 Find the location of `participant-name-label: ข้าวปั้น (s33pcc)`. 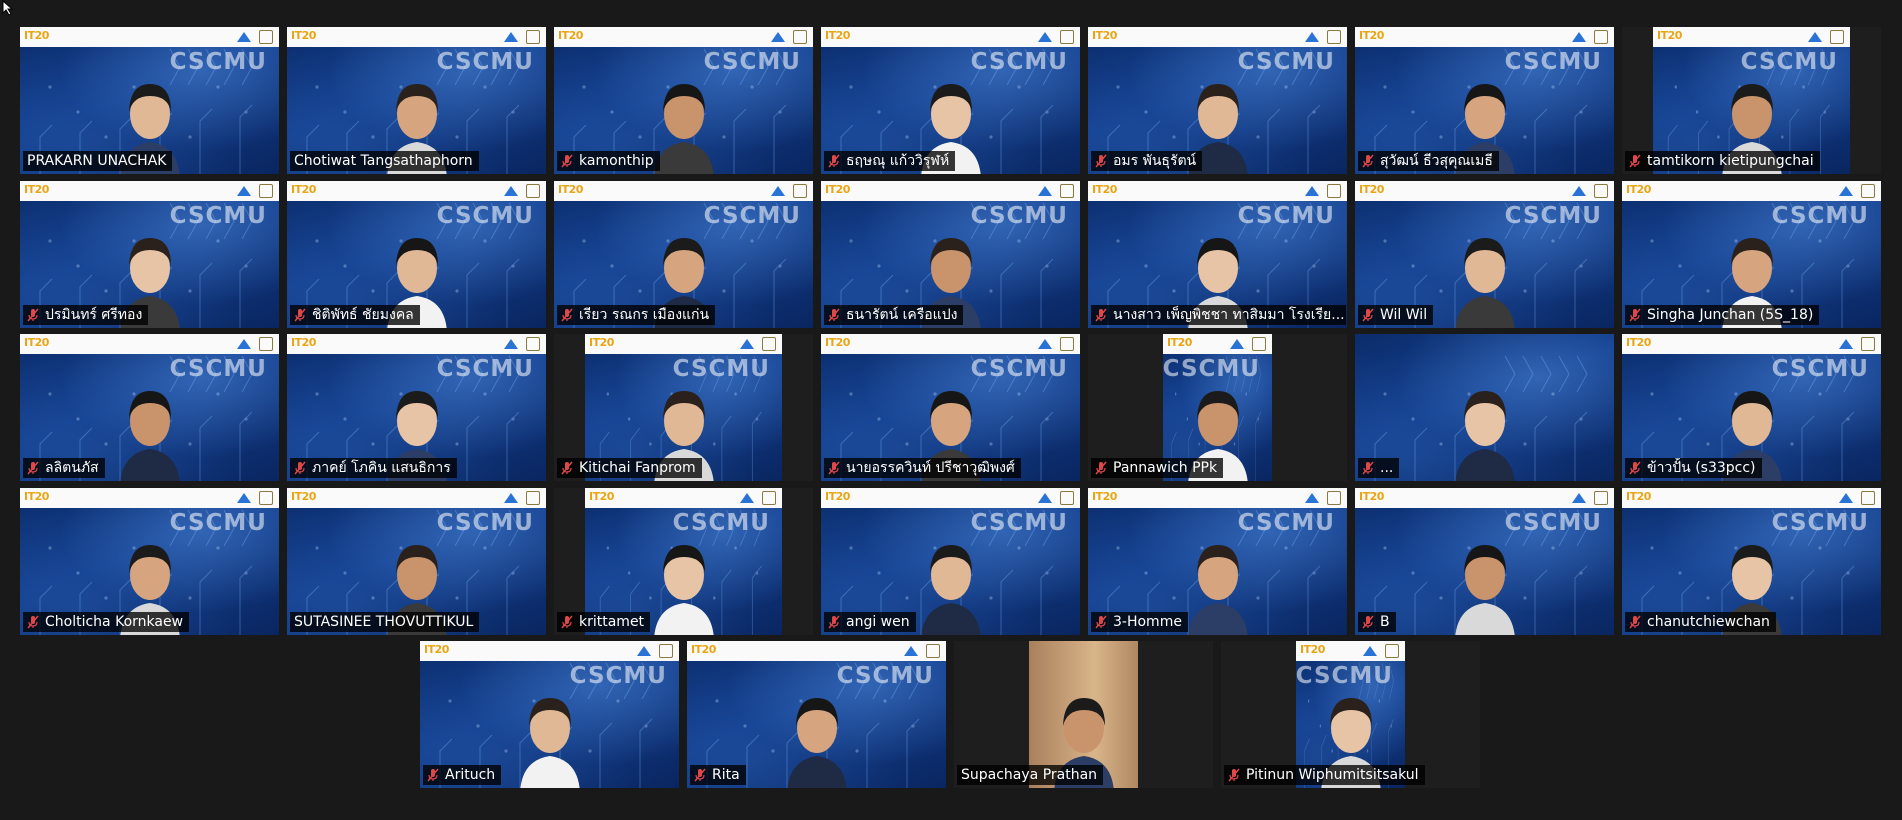

participant-name-label: ข้าวปั้น (s33pcc) is located at coordinates (1693, 468).